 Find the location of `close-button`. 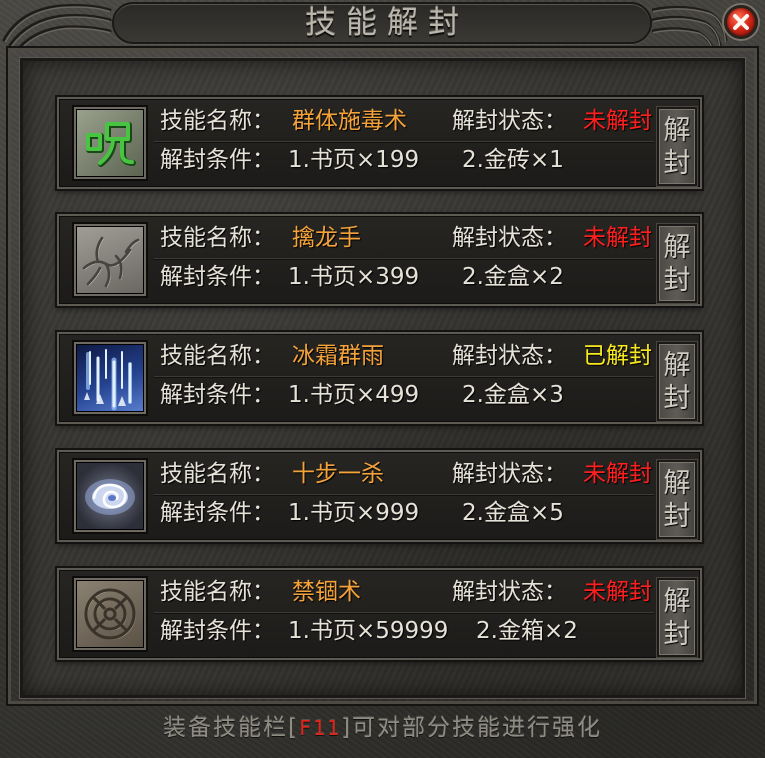

close-button is located at coordinates (741, 22).